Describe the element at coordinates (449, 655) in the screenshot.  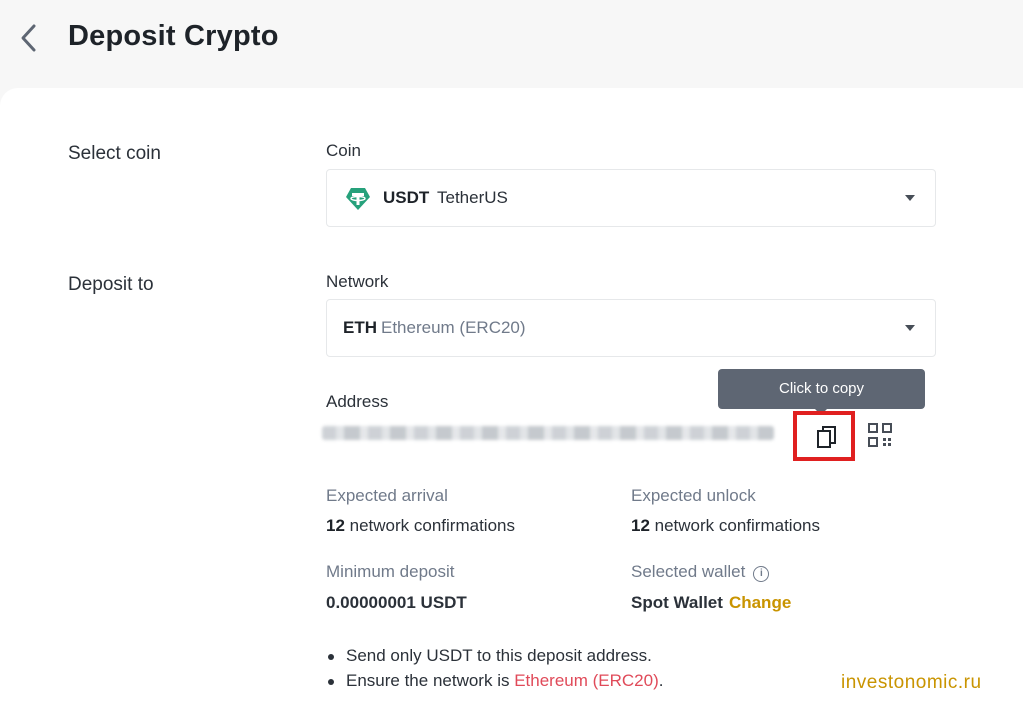
I see `note-coin: USDT` at that location.